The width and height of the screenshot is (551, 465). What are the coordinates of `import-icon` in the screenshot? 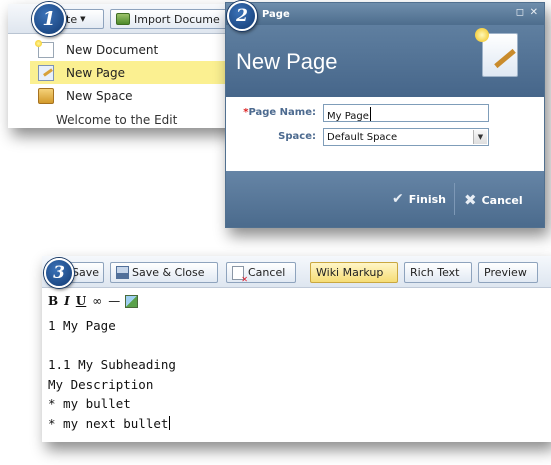 It's located at (123, 19).